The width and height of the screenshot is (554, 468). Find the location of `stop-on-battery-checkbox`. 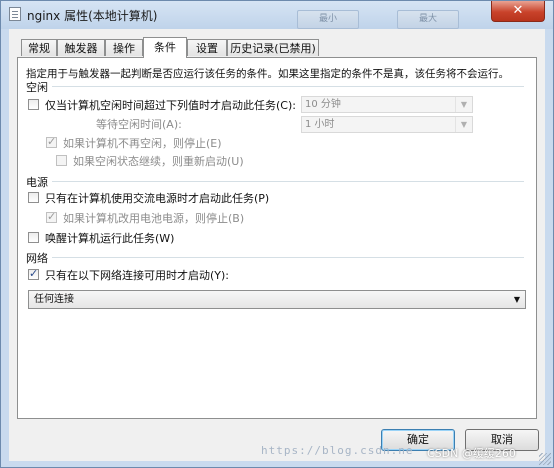

stop-on-battery-checkbox is located at coordinates (51, 216).